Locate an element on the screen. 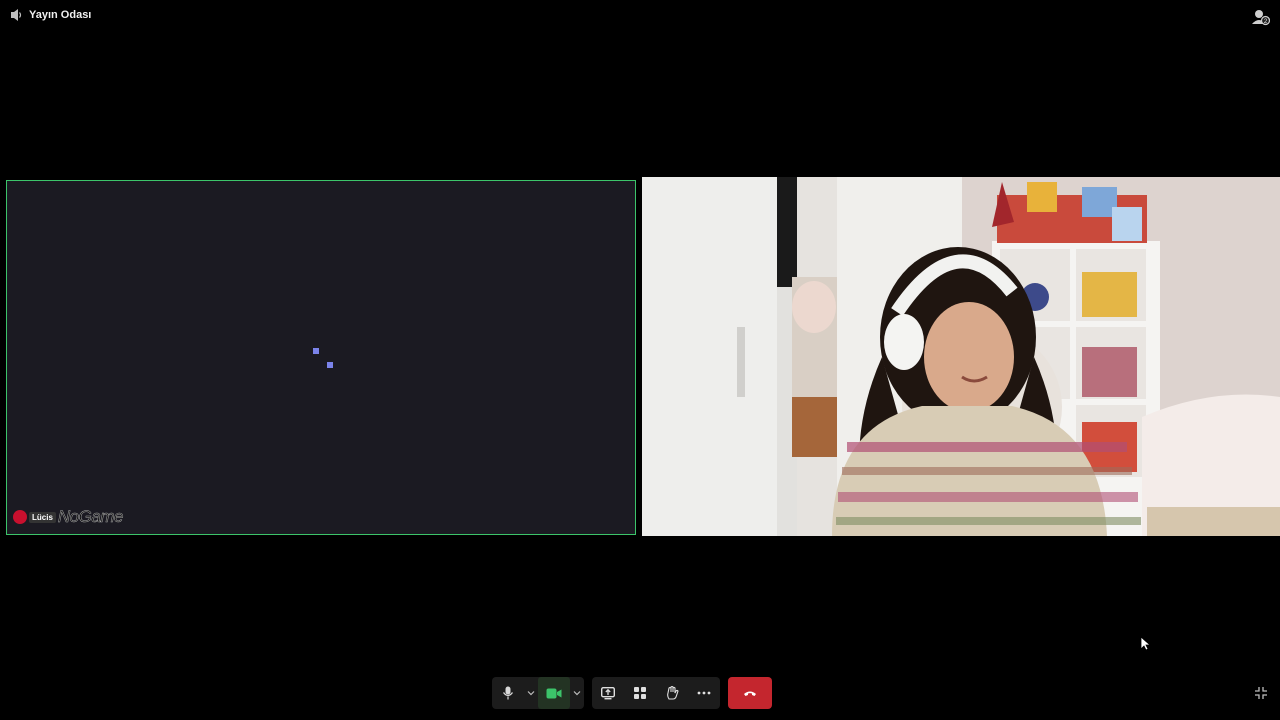  participant-label: Lücis is located at coordinates (42, 517).